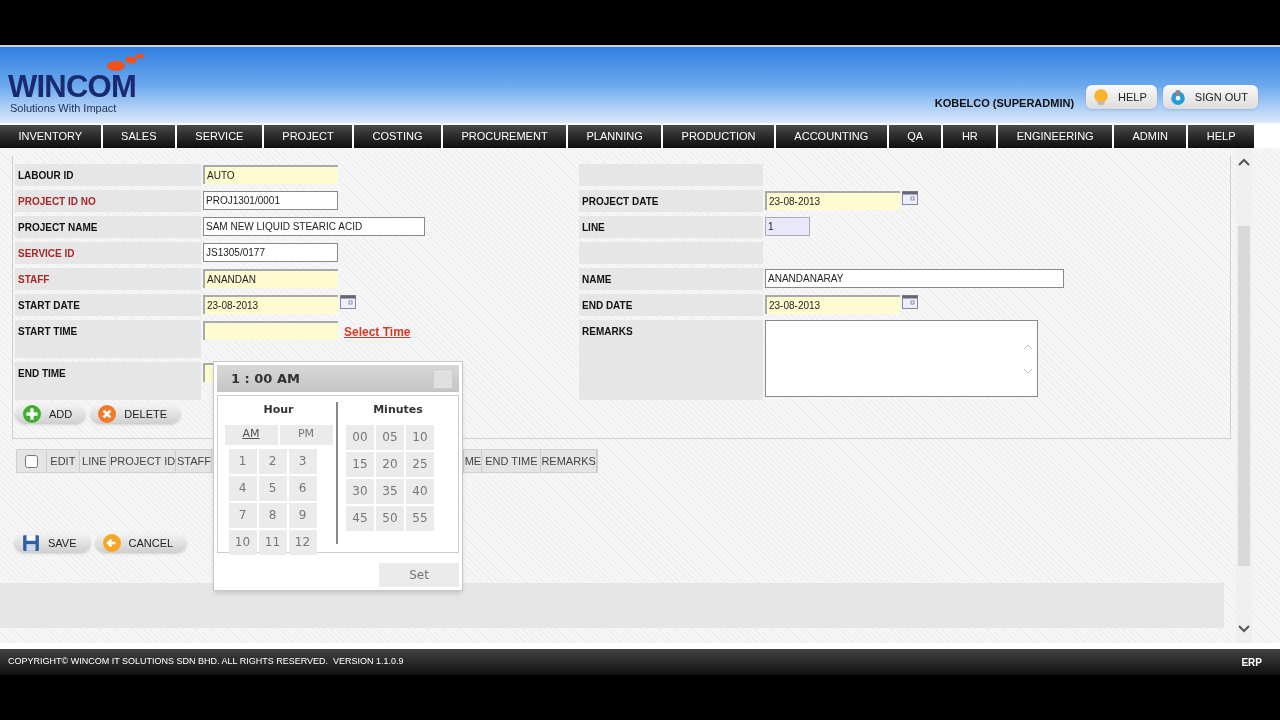 The width and height of the screenshot is (1280, 720). What do you see at coordinates (505, 136) in the screenshot?
I see `nav-tab: PROCUREMENT` at bounding box center [505, 136].